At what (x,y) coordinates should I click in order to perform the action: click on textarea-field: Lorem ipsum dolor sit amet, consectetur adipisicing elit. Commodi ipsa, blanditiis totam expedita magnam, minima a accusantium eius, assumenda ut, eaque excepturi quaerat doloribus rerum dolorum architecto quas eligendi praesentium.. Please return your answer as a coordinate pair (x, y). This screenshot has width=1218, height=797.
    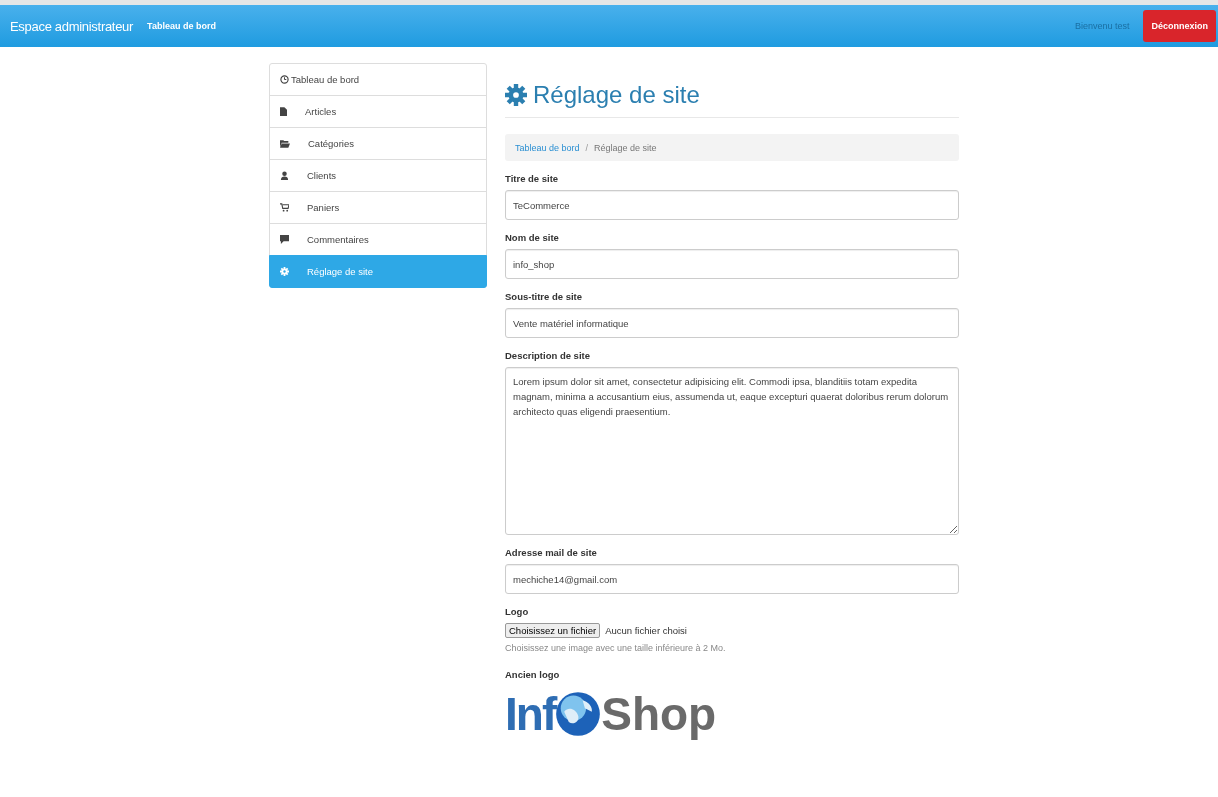
    Looking at the image, I should click on (732, 451).